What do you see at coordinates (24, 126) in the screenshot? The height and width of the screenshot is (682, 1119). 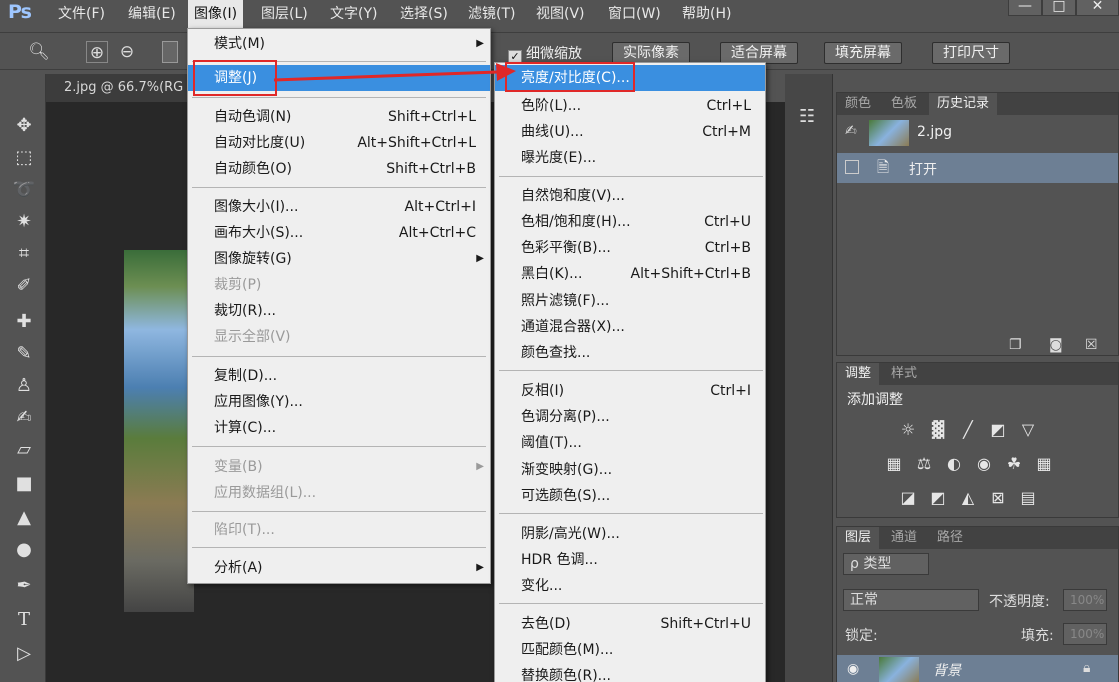 I see `move-tool-icon: ✥` at bounding box center [24, 126].